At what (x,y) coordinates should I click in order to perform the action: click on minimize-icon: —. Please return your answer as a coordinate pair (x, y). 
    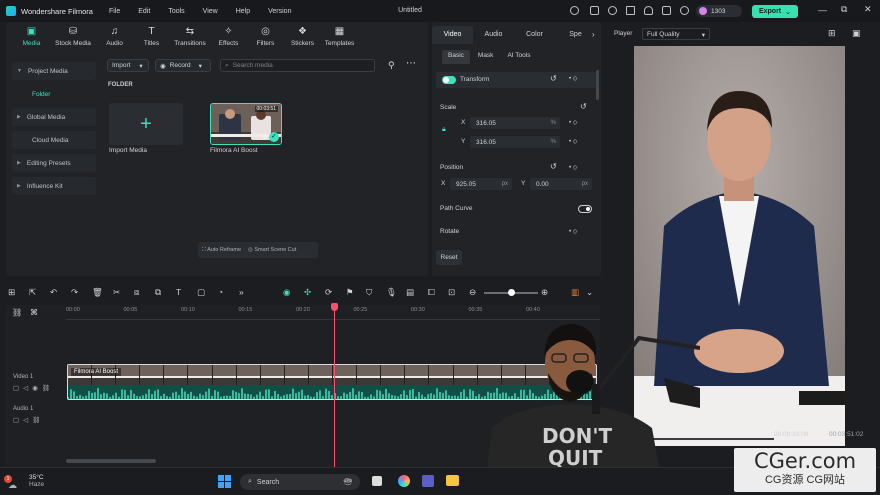
    Looking at the image, I should click on (822, 10).